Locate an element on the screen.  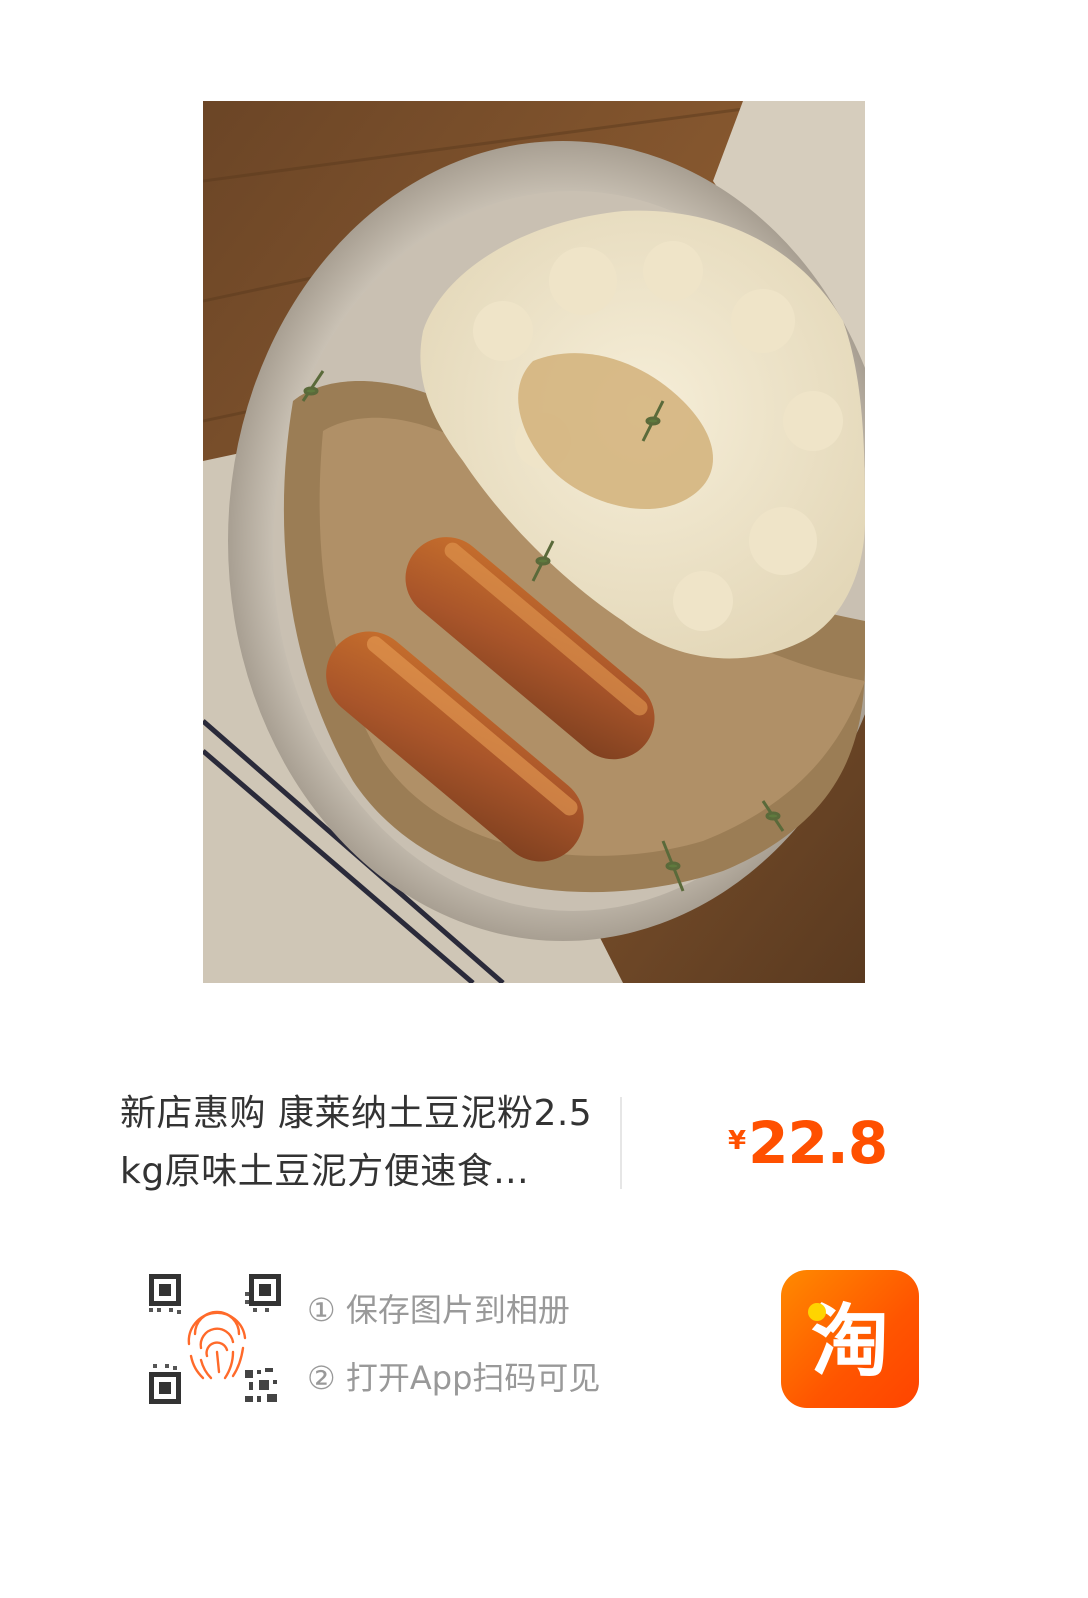
step-save-image: ① 保存图片到相册 is located at coordinates (438, 1310).